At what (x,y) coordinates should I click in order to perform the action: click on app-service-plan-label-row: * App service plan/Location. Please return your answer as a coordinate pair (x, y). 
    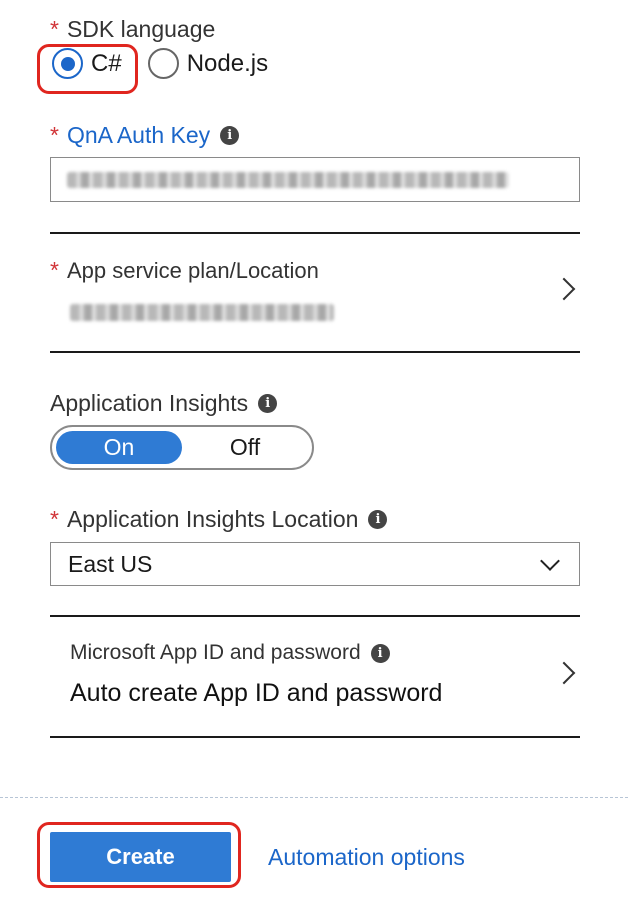
    Looking at the image, I should click on (184, 270).